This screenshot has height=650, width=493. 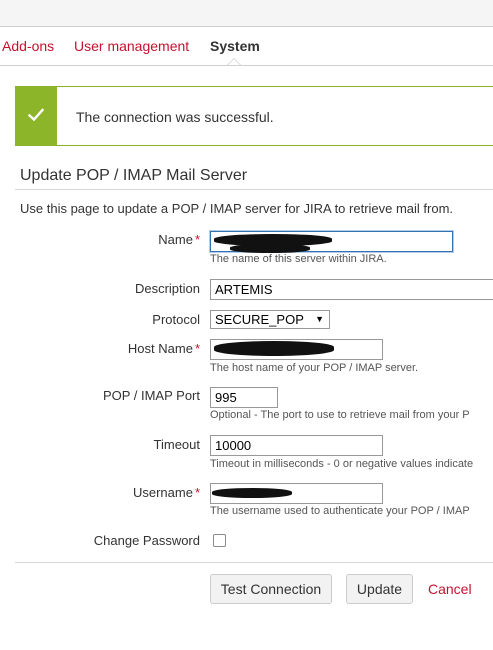 I want to click on protocol-label-text: Protocol, so click(x=176, y=319).